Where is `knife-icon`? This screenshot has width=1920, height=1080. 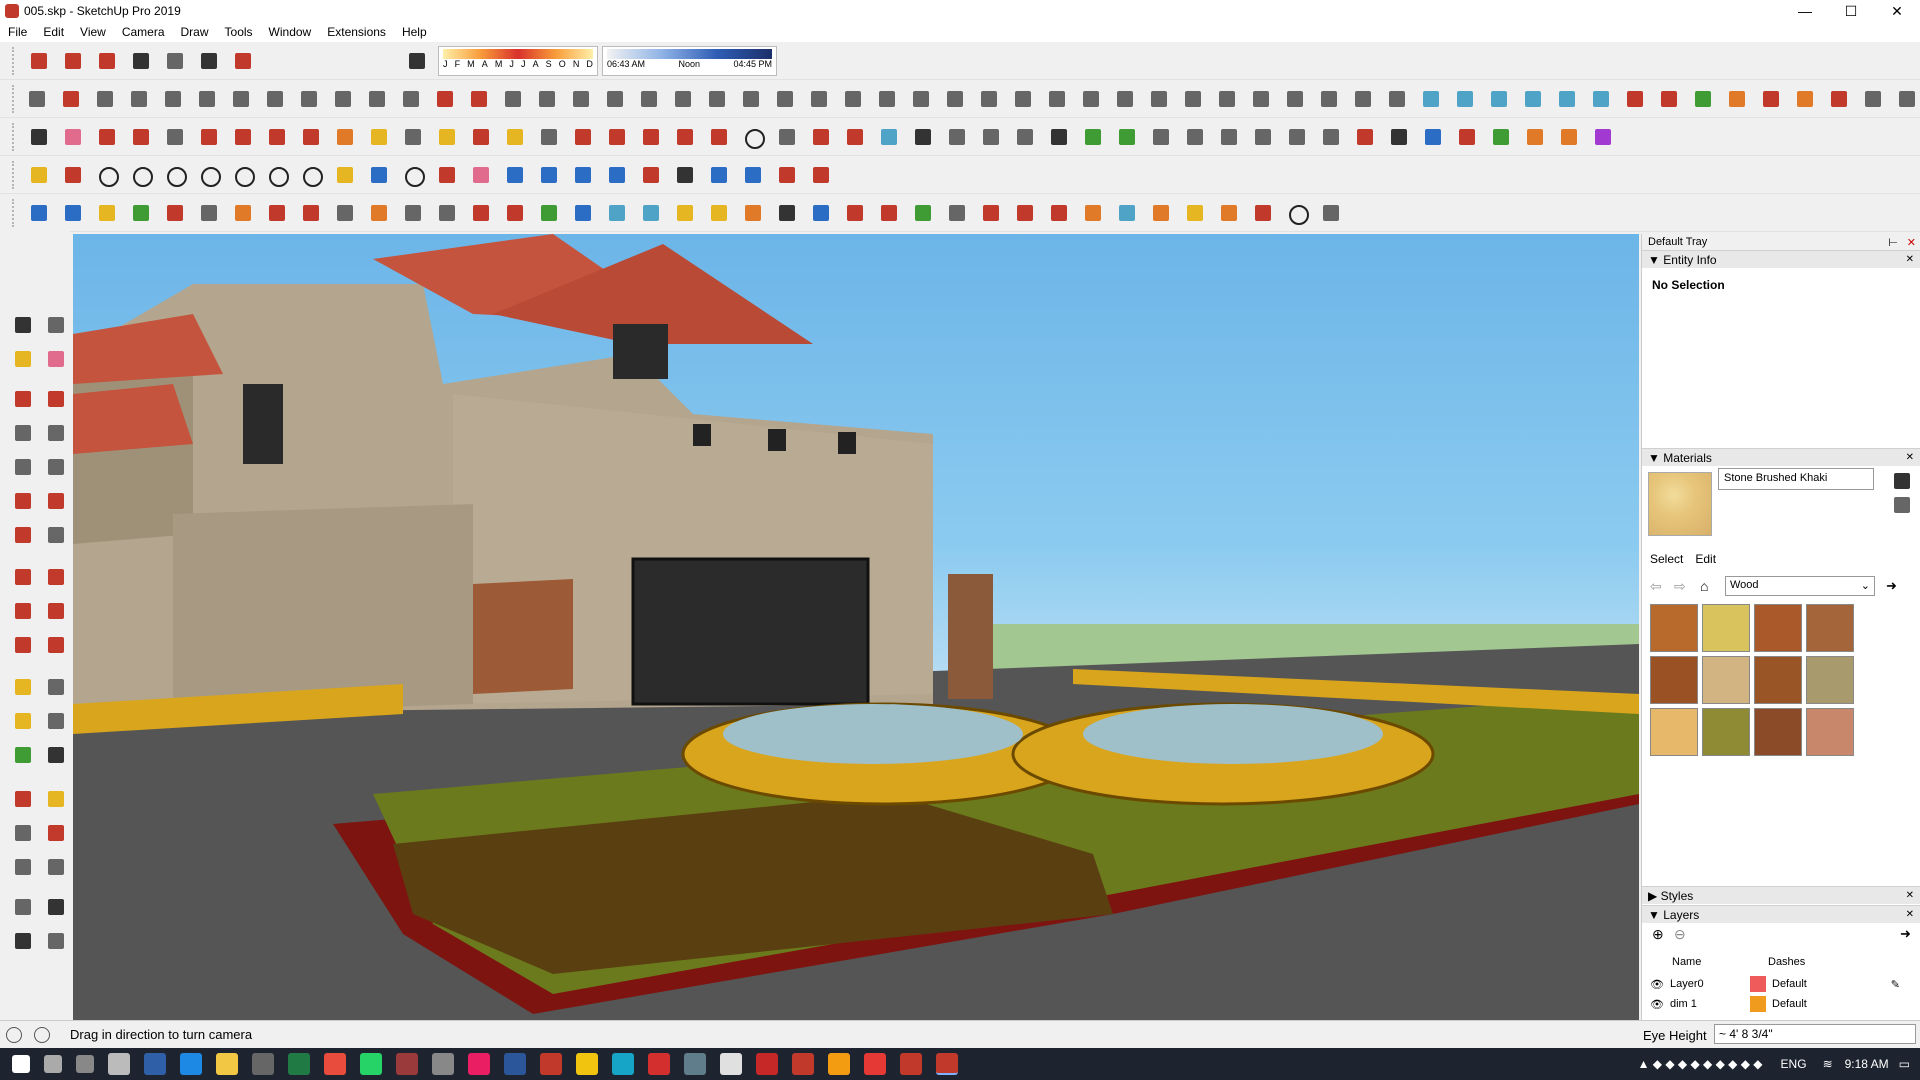
knife-icon is located at coordinates (1057, 99).